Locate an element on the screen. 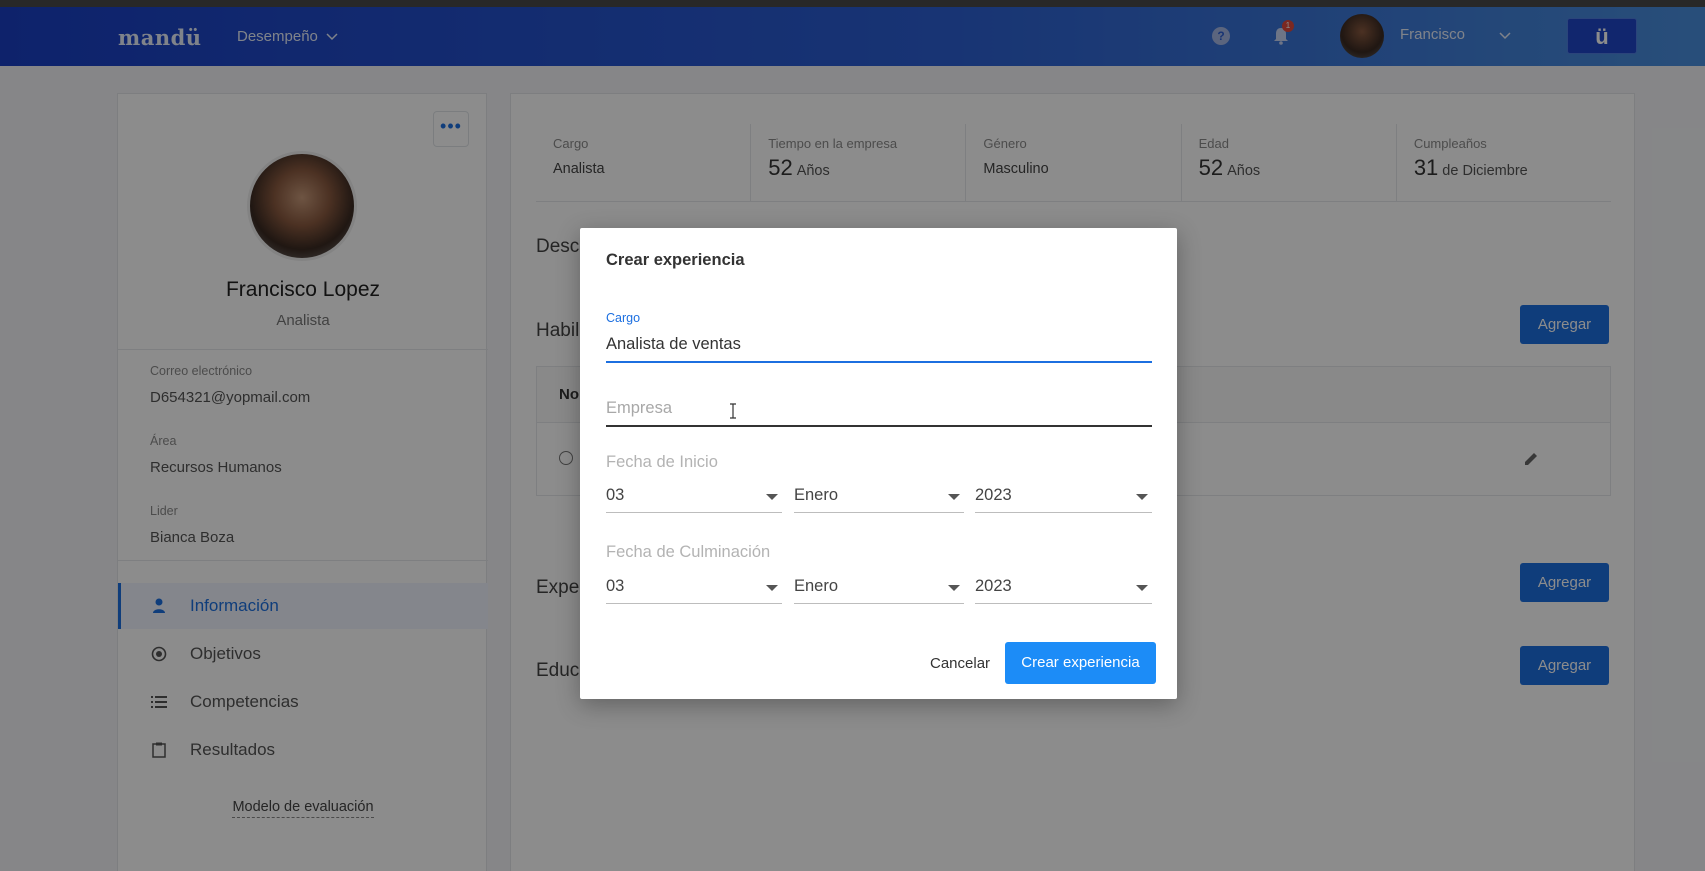 The height and width of the screenshot is (871, 1705). create-experience-button: Crear experiencia is located at coordinates (1080, 663).